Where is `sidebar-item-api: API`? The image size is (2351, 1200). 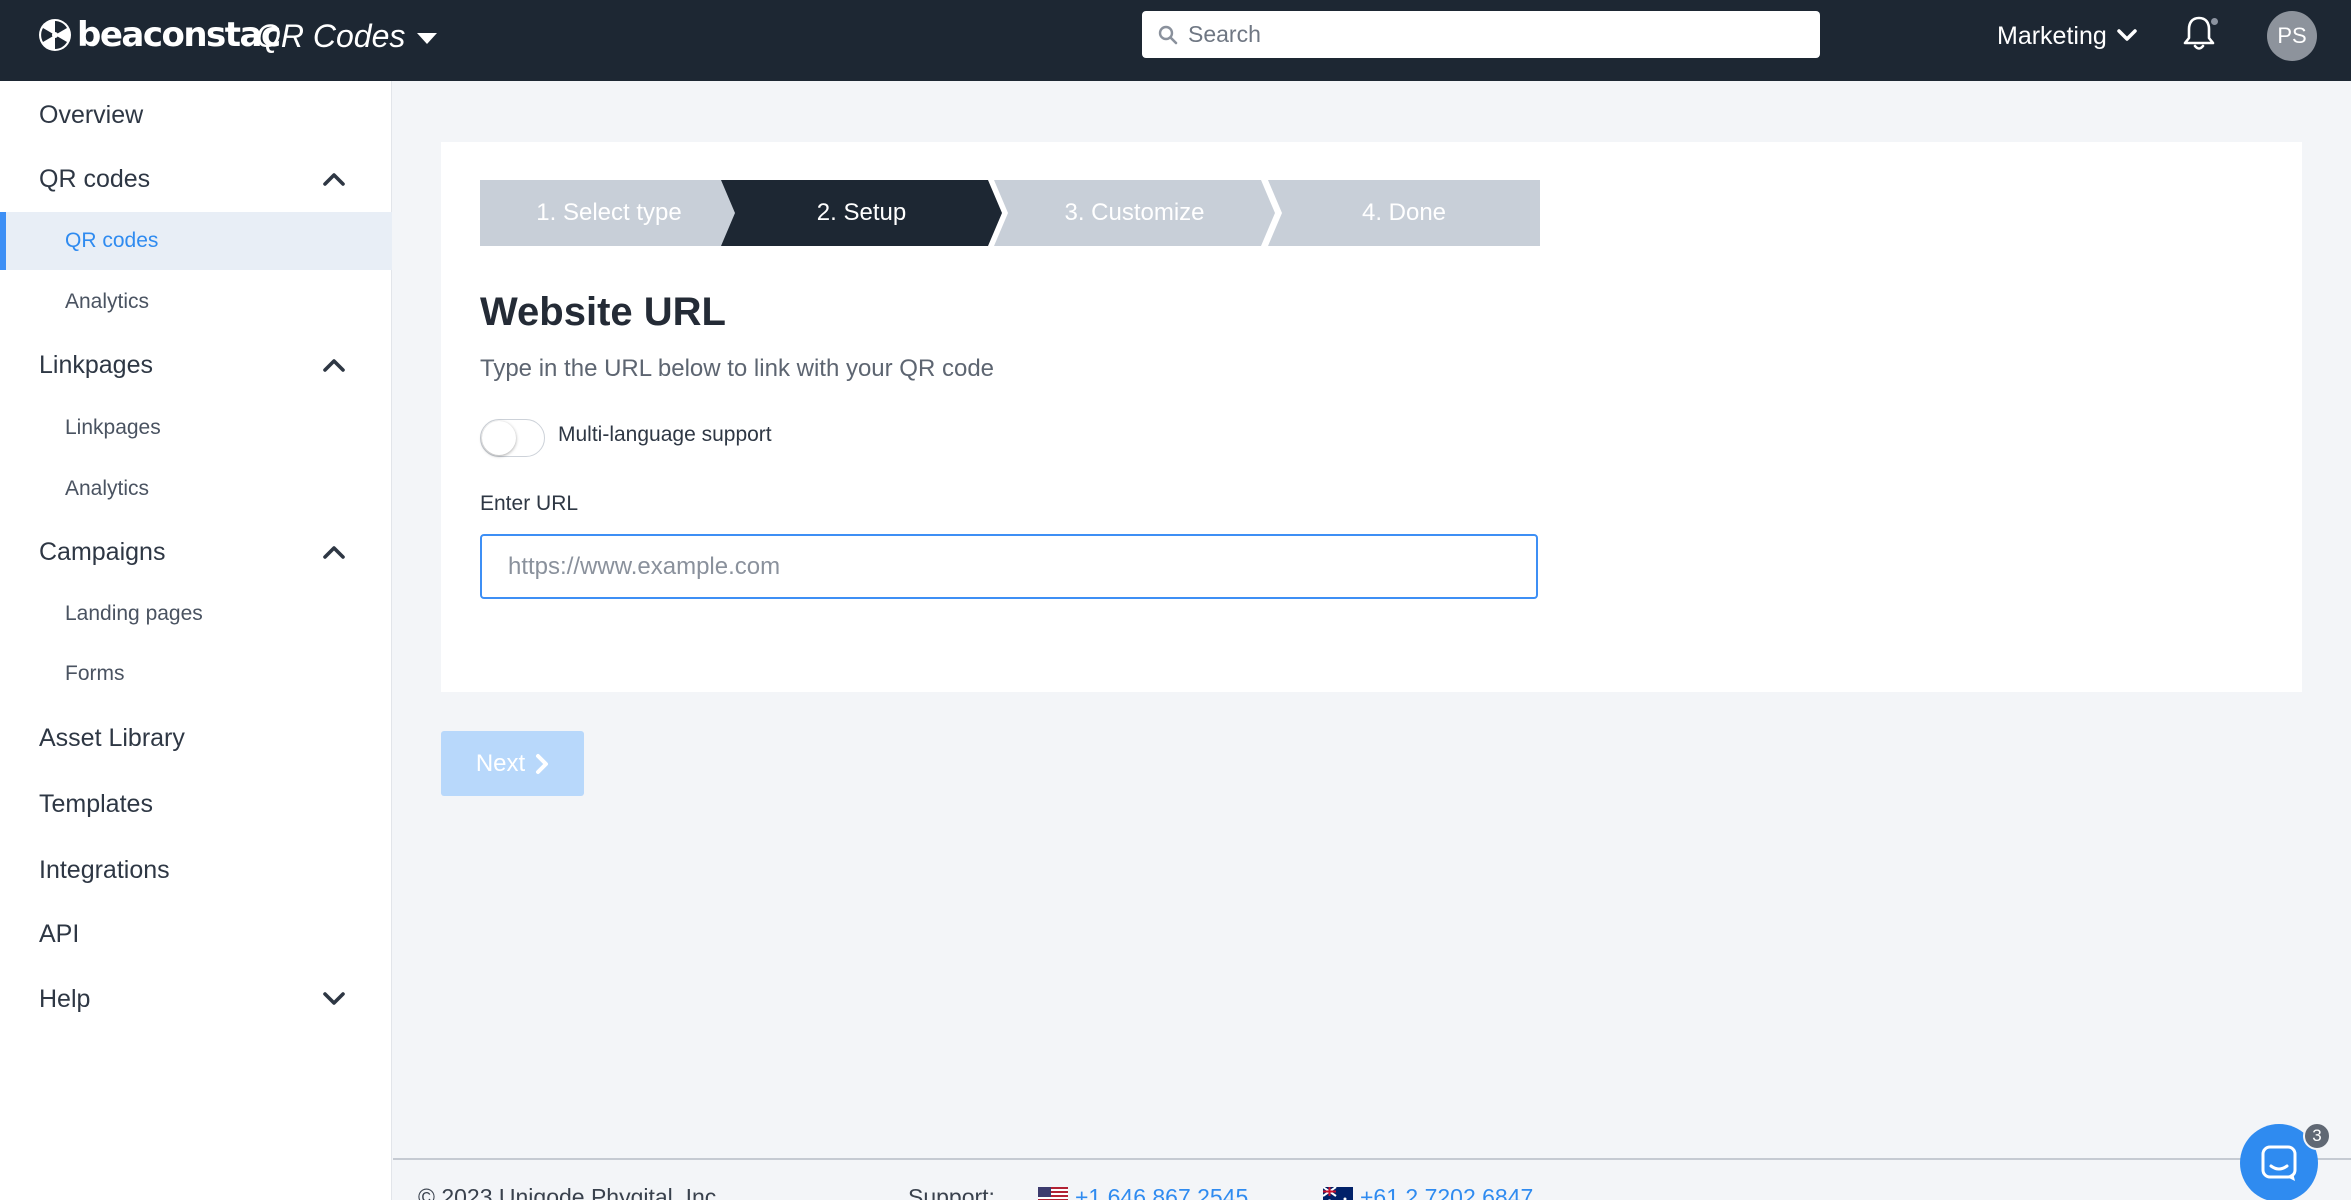
sidebar-item-api: API is located at coordinates (196, 934).